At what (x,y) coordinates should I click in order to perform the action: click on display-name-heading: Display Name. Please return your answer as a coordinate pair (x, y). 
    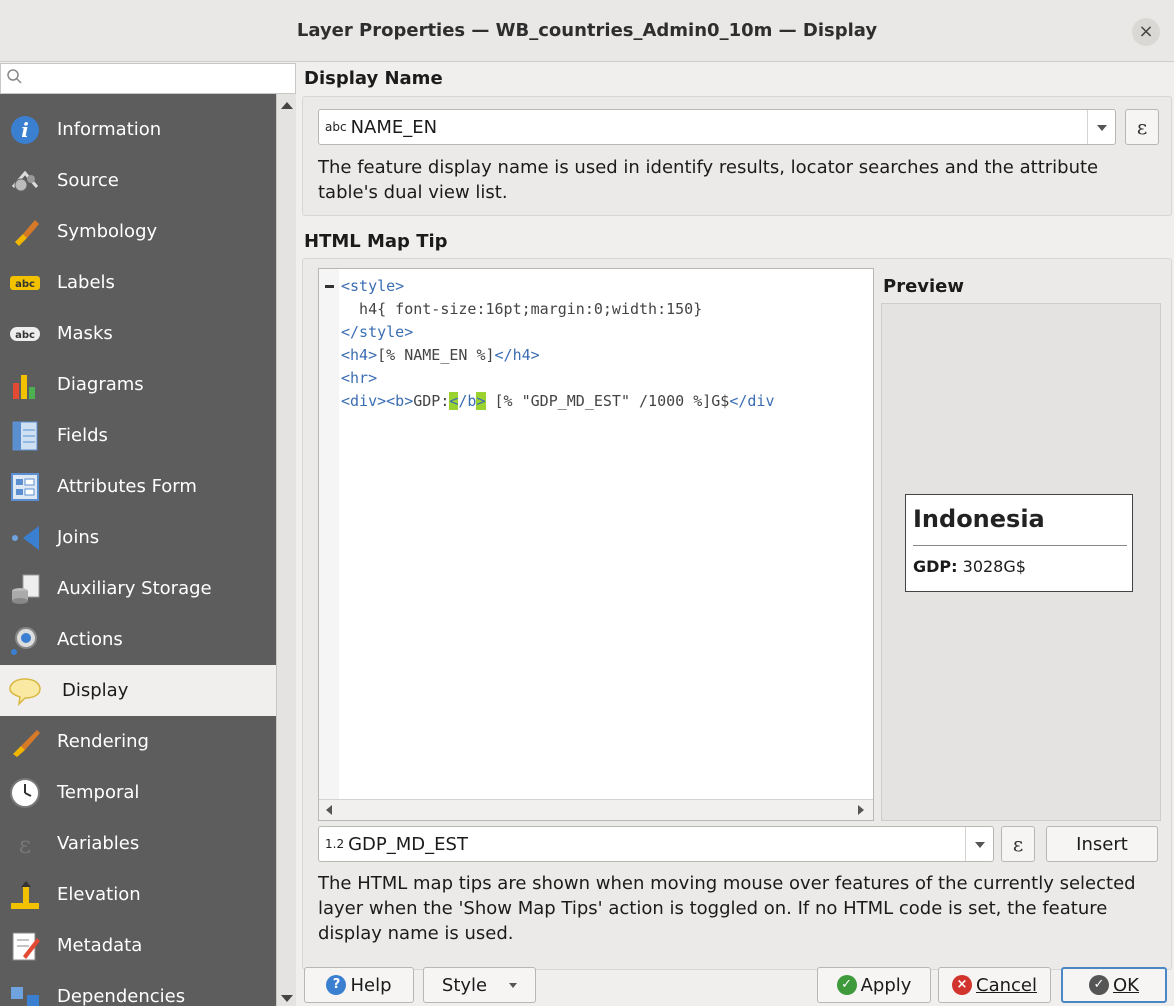
    Looking at the image, I should click on (373, 78).